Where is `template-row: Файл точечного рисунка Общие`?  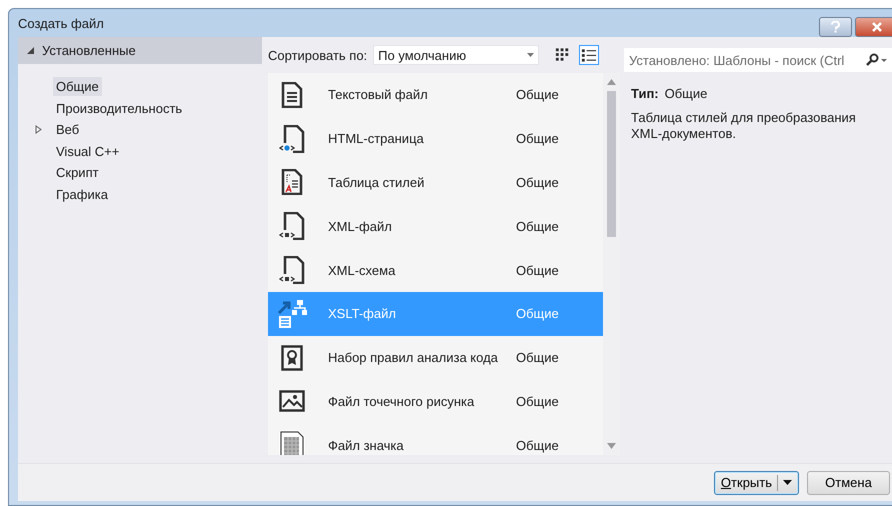
template-row: Файл точечного рисунка Общие is located at coordinates (435, 402).